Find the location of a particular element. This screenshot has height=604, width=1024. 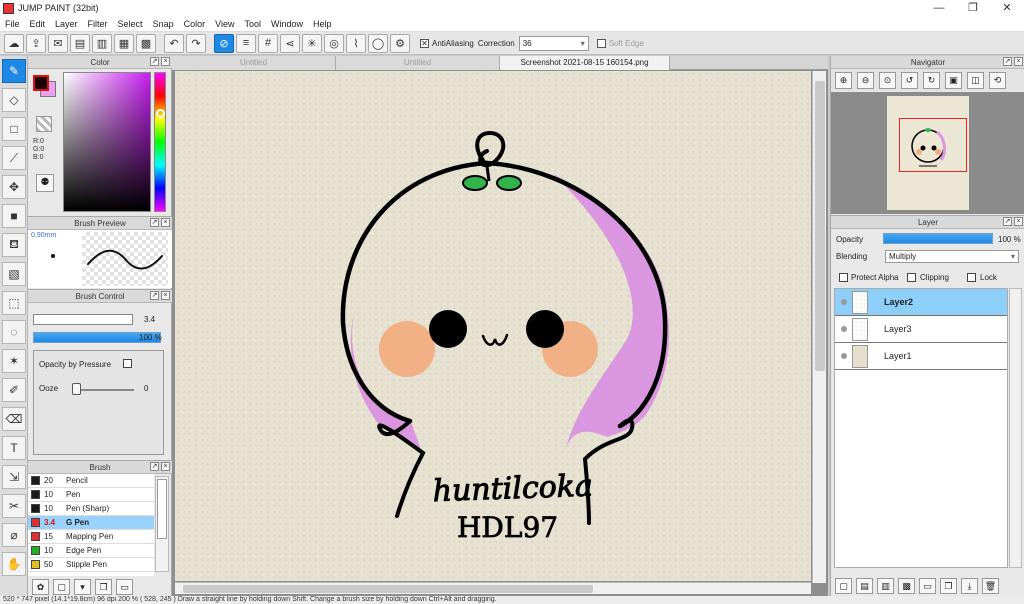

lock-checkbox is located at coordinates (971, 277).